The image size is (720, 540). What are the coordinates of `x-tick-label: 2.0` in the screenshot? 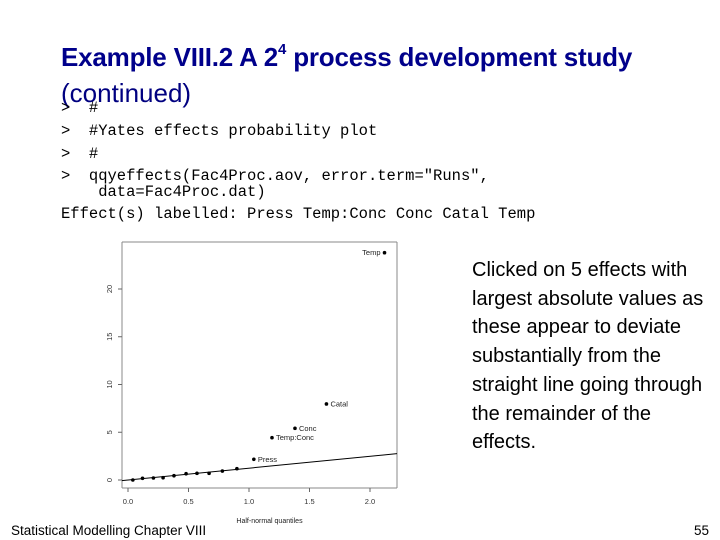 It's located at (370, 501).